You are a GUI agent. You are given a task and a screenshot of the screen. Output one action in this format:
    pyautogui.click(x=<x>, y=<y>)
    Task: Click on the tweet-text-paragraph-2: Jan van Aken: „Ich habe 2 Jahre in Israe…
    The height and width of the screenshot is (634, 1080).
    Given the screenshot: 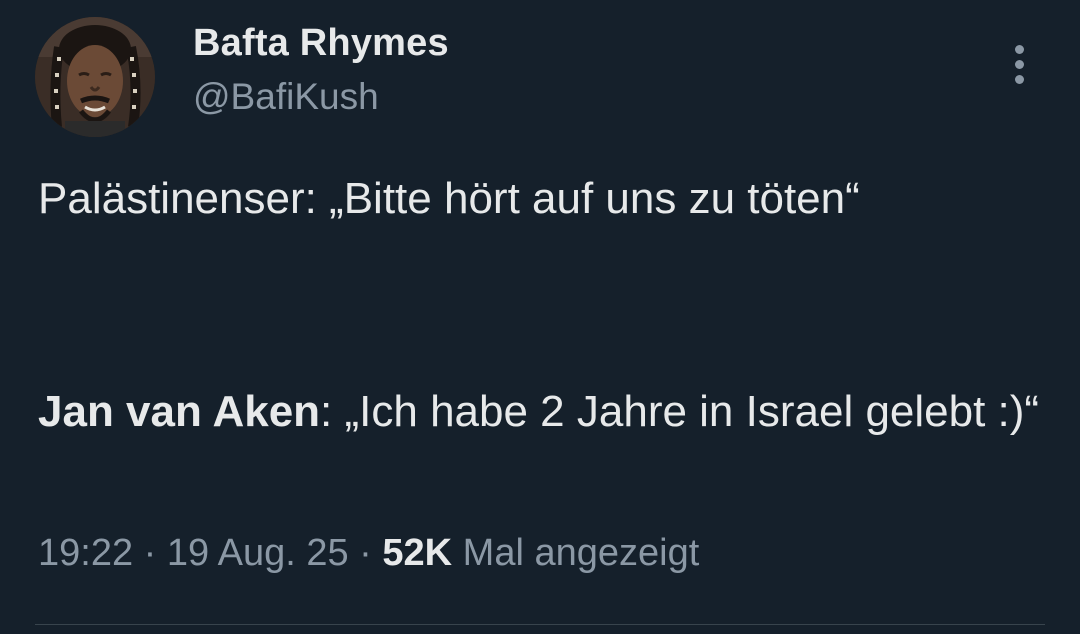 What is the action you would take?
    pyautogui.click(x=543, y=411)
    